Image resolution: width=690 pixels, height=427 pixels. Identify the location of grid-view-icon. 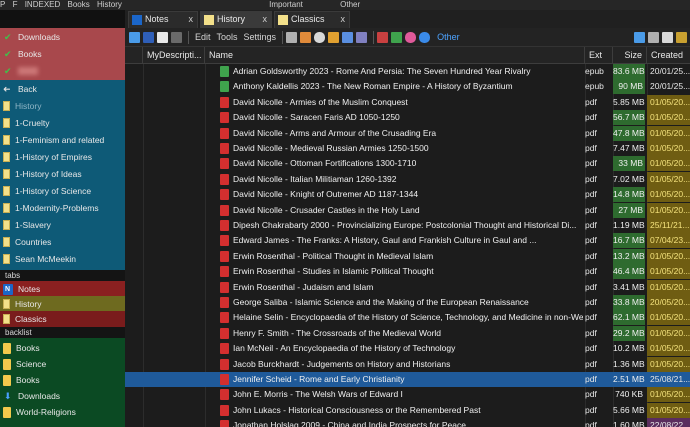
(134, 37).